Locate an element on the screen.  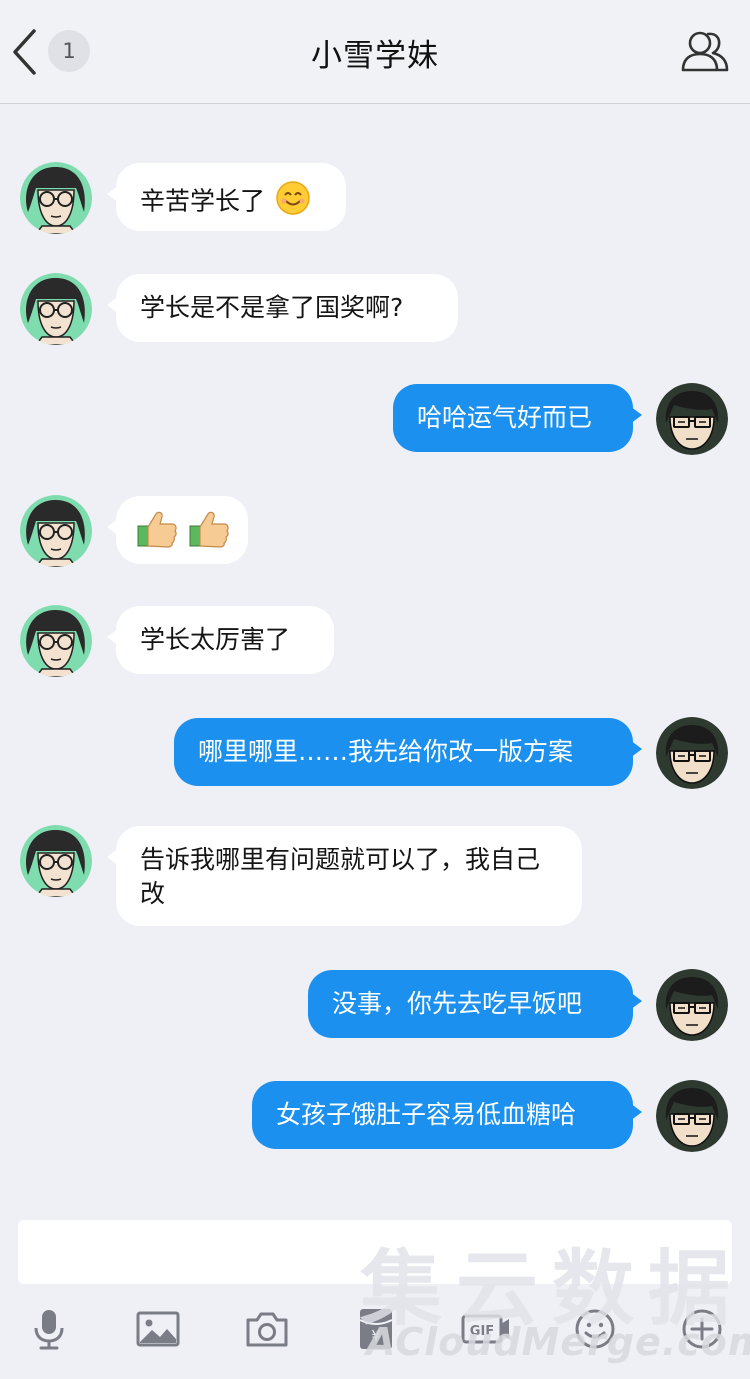
plus-icon is located at coordinates (702, 1329).